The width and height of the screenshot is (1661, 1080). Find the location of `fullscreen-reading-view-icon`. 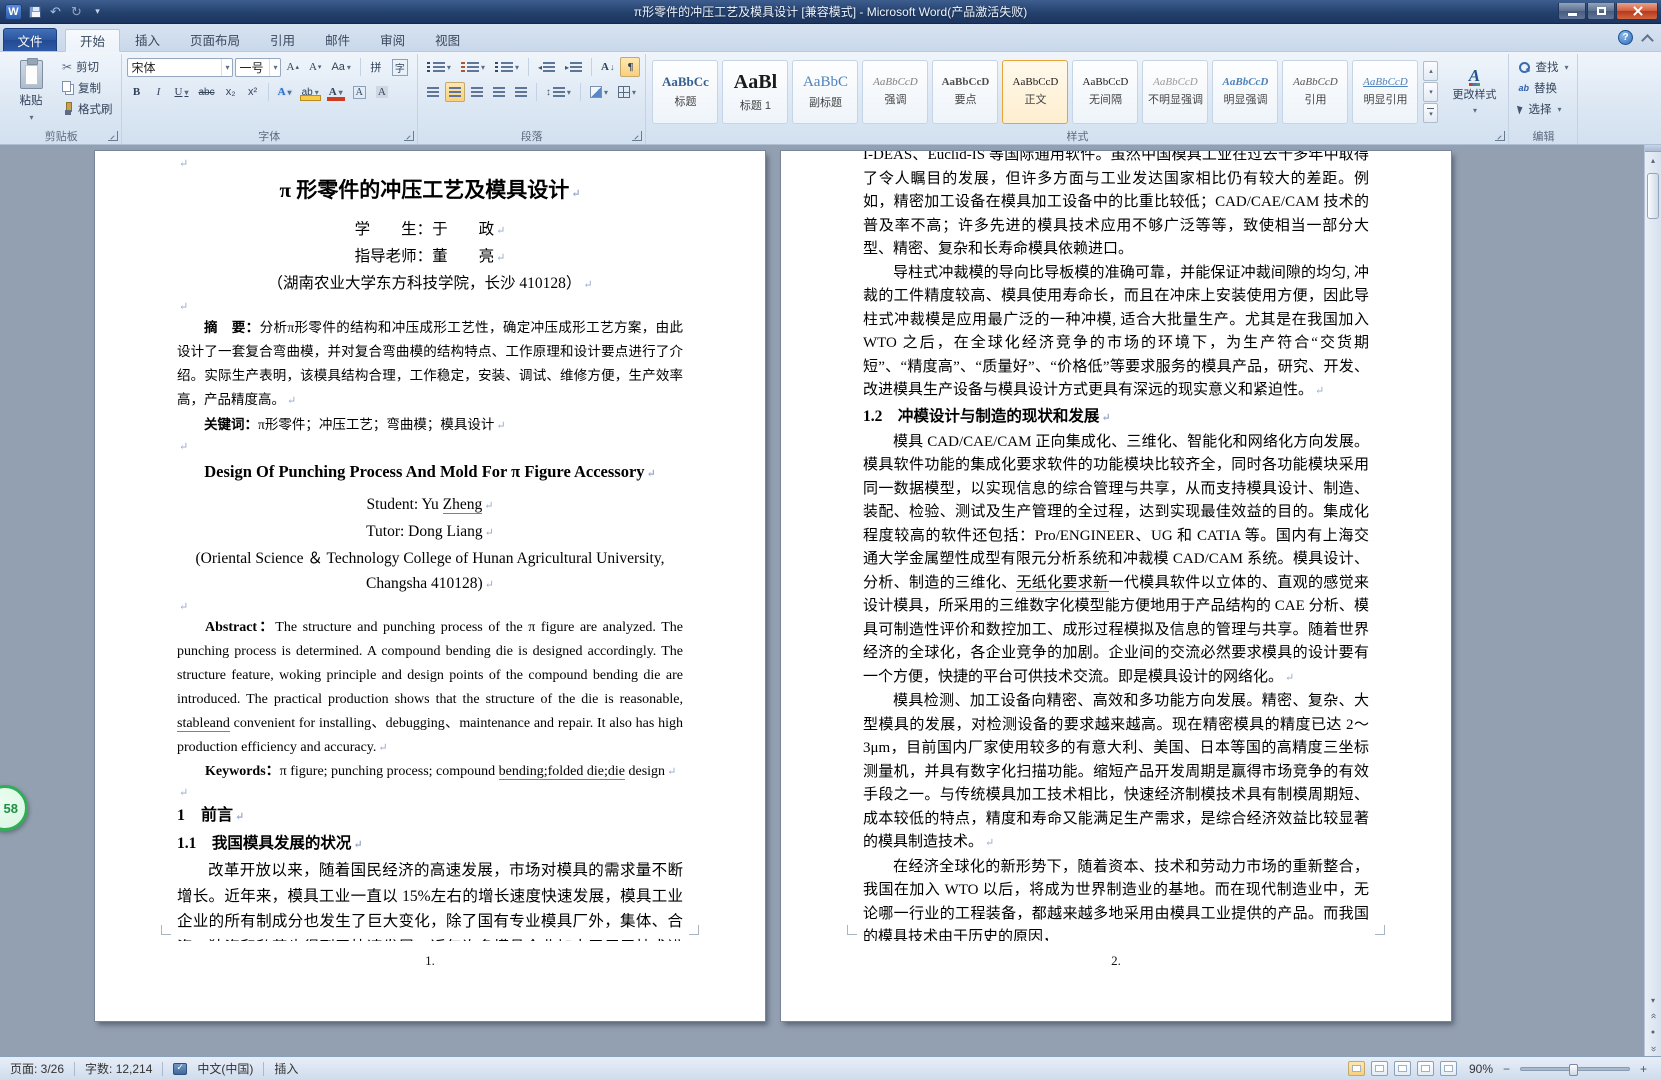

fullscreen-reading-view-icon is located at coordinates (1379, 1068).